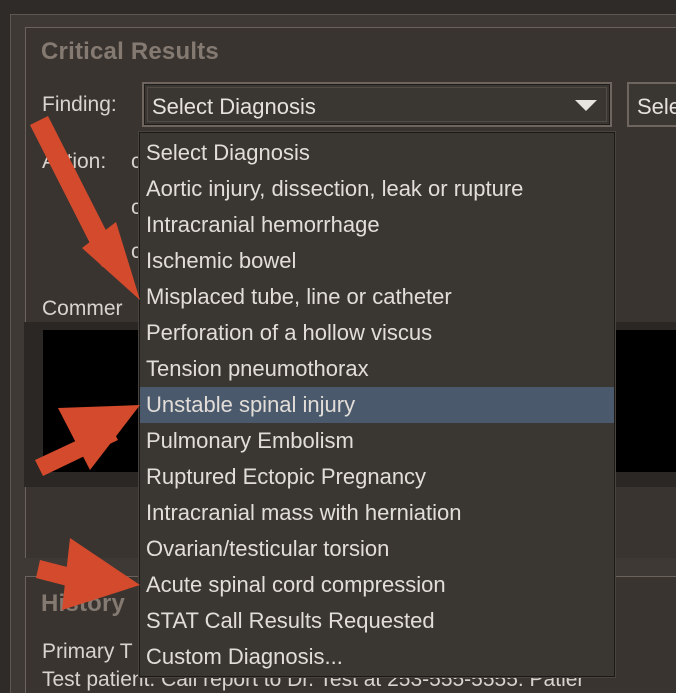 The image size is (676, 693). I want to click on finding-select: Select Diagnosis, so click(377, 104).